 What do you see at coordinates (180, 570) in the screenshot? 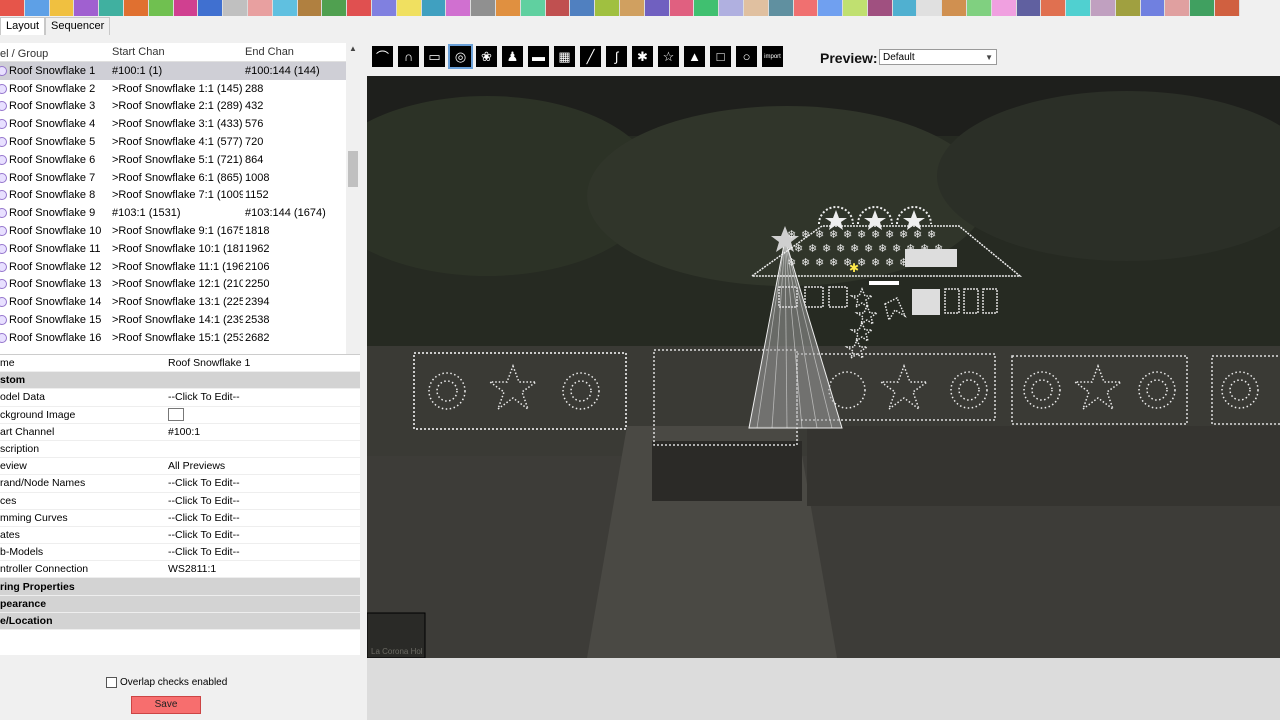
I see `property-row: ntroller Connection WS2811:1` at bounding box center [180, 570].